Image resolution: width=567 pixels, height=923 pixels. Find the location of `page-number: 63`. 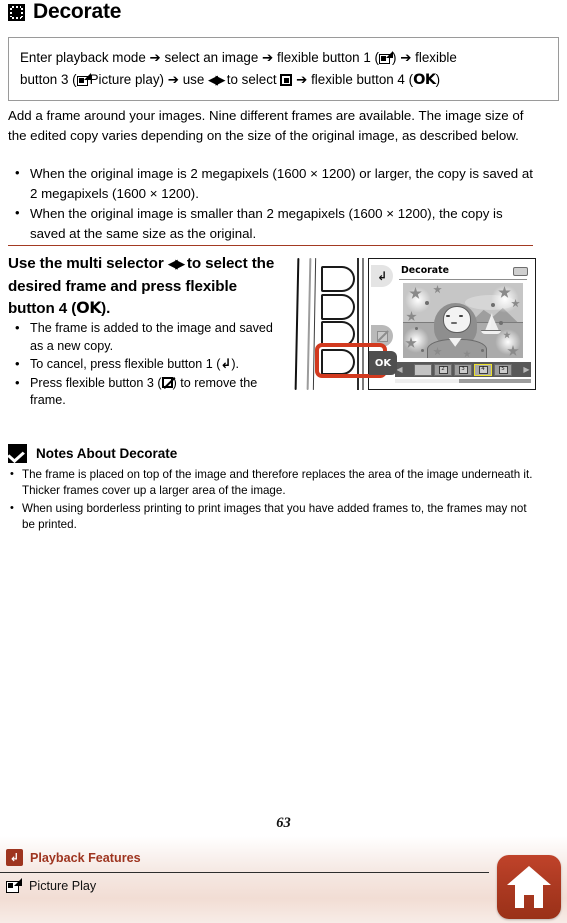

page-number: 63 is located at coordinates (283, 823).